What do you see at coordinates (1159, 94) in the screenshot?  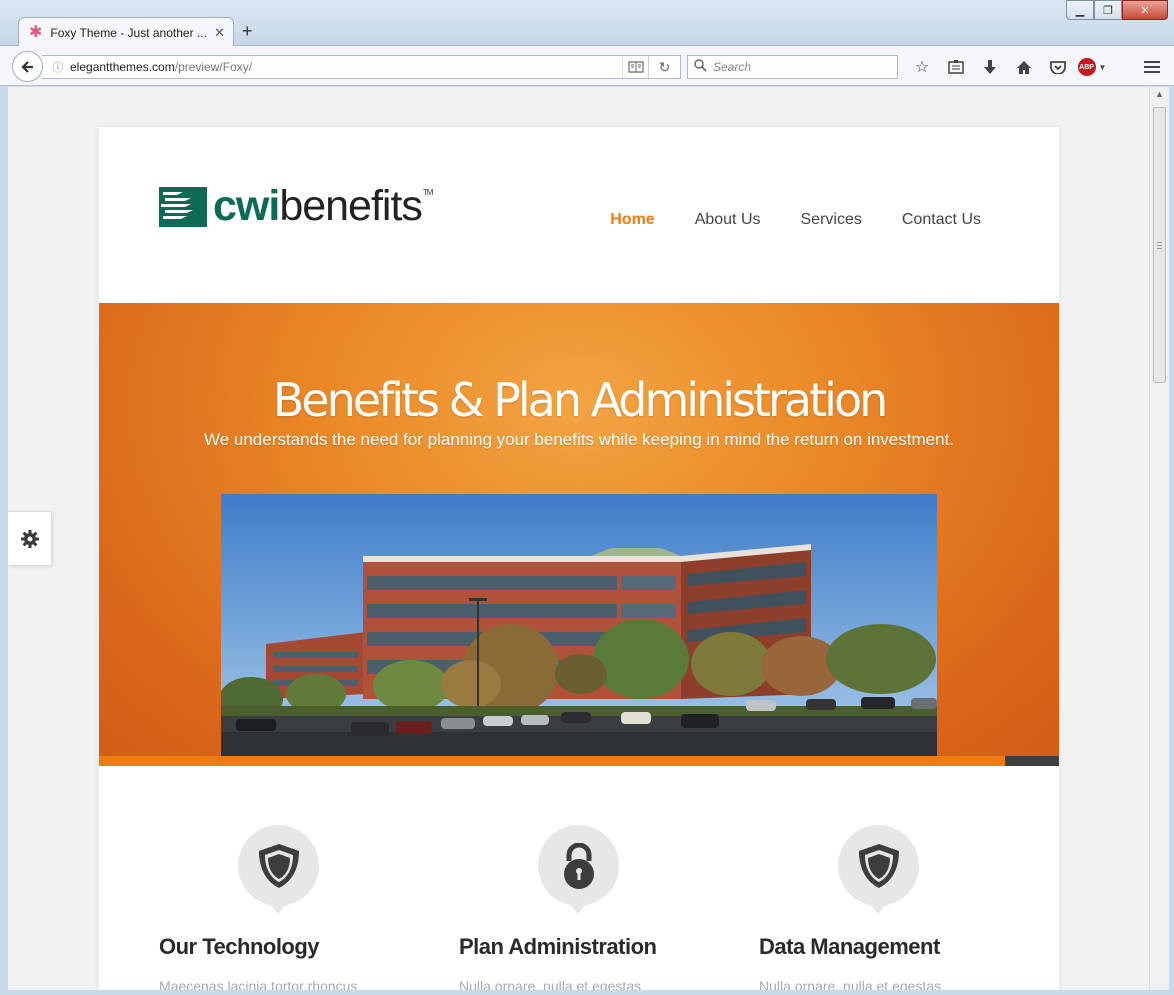 I see `scroll-up-arrow-icon: ▲` at bounding box center [1159, 94].